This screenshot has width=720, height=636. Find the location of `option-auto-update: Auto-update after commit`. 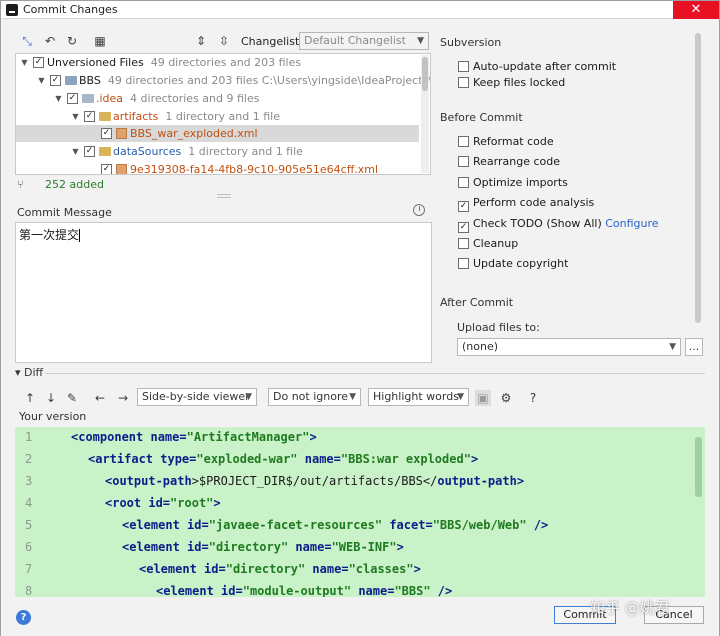

option-auto-update: Auto-update after commit is located at coordinates (537, 67).